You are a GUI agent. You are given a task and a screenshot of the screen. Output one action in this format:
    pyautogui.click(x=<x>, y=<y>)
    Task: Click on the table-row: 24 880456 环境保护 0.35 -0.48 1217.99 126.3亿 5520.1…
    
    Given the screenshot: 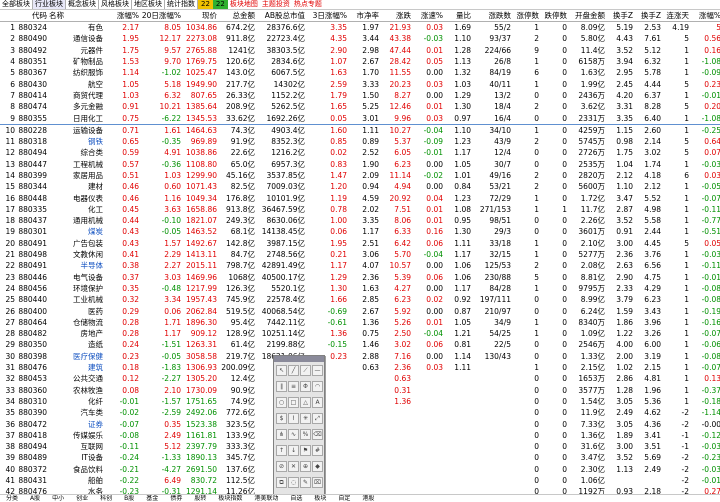 What is the action you would take?
    pyautogui.click(x=360, y=288)
    